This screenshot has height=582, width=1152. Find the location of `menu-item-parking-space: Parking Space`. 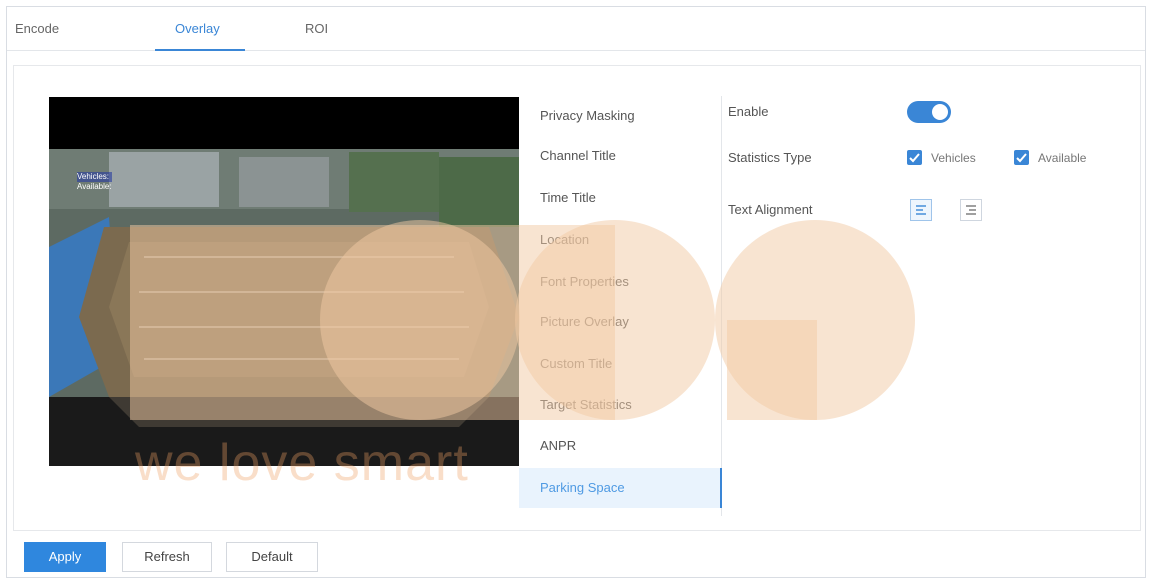

menu-item-parking-space: Parking Space is located at coordinates (620, 488).